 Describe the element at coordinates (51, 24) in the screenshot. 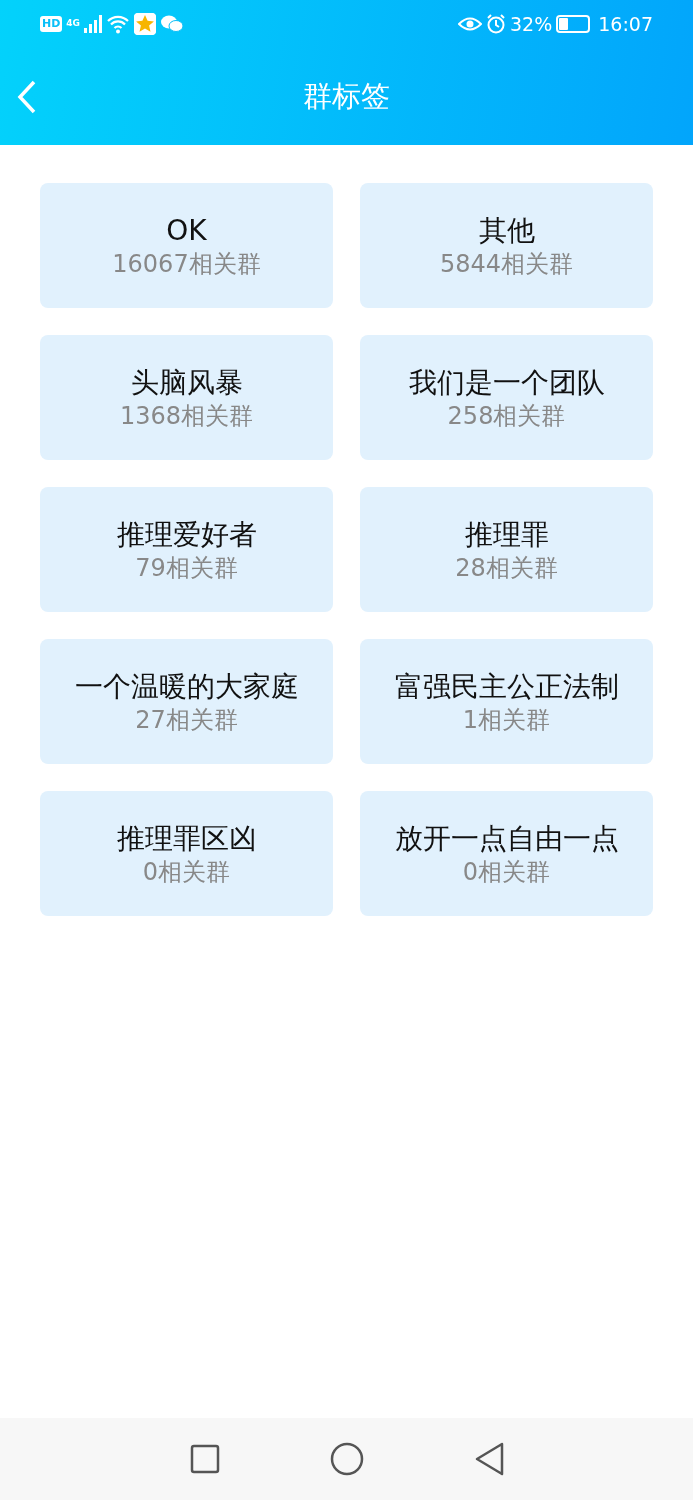

I see `hd-badge: HD` at that location.